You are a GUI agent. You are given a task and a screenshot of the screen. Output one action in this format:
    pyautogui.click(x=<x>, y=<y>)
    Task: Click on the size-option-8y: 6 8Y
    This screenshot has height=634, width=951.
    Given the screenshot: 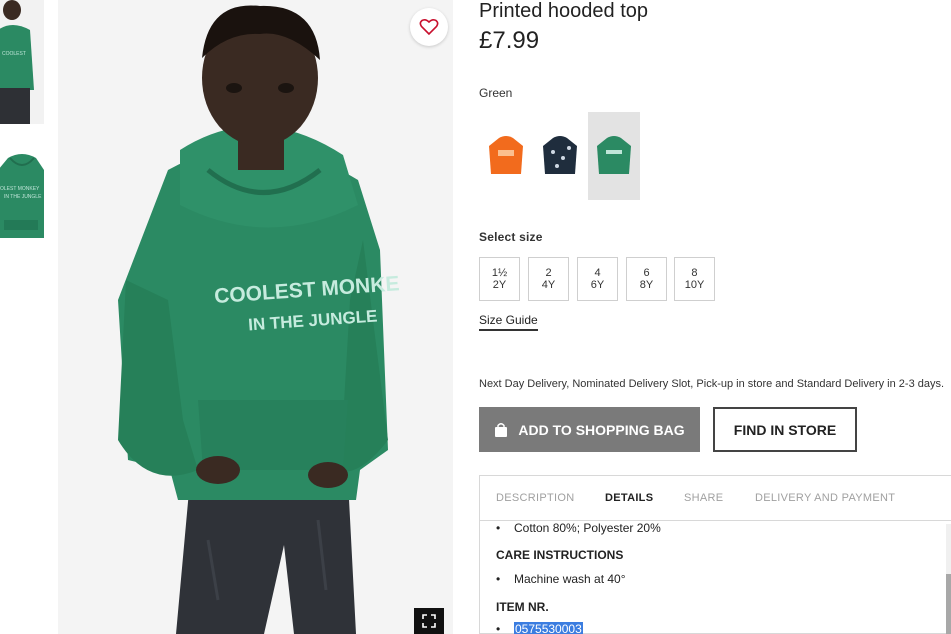 What is the action you would take?
    pyautogui.click(x=646, y=279)
    